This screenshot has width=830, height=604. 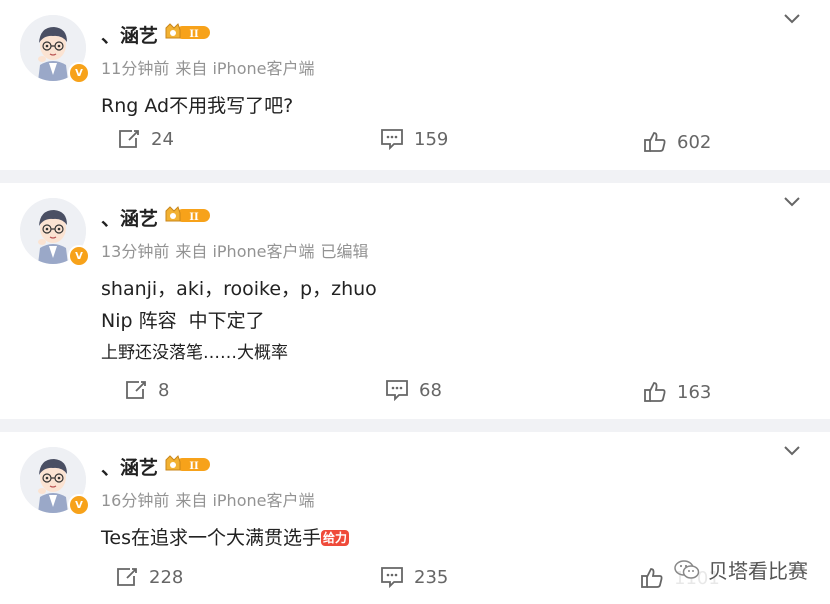 I want to click on content-line: Tes在追求一个大满贯选手 给力, so click(x=225, y=538).